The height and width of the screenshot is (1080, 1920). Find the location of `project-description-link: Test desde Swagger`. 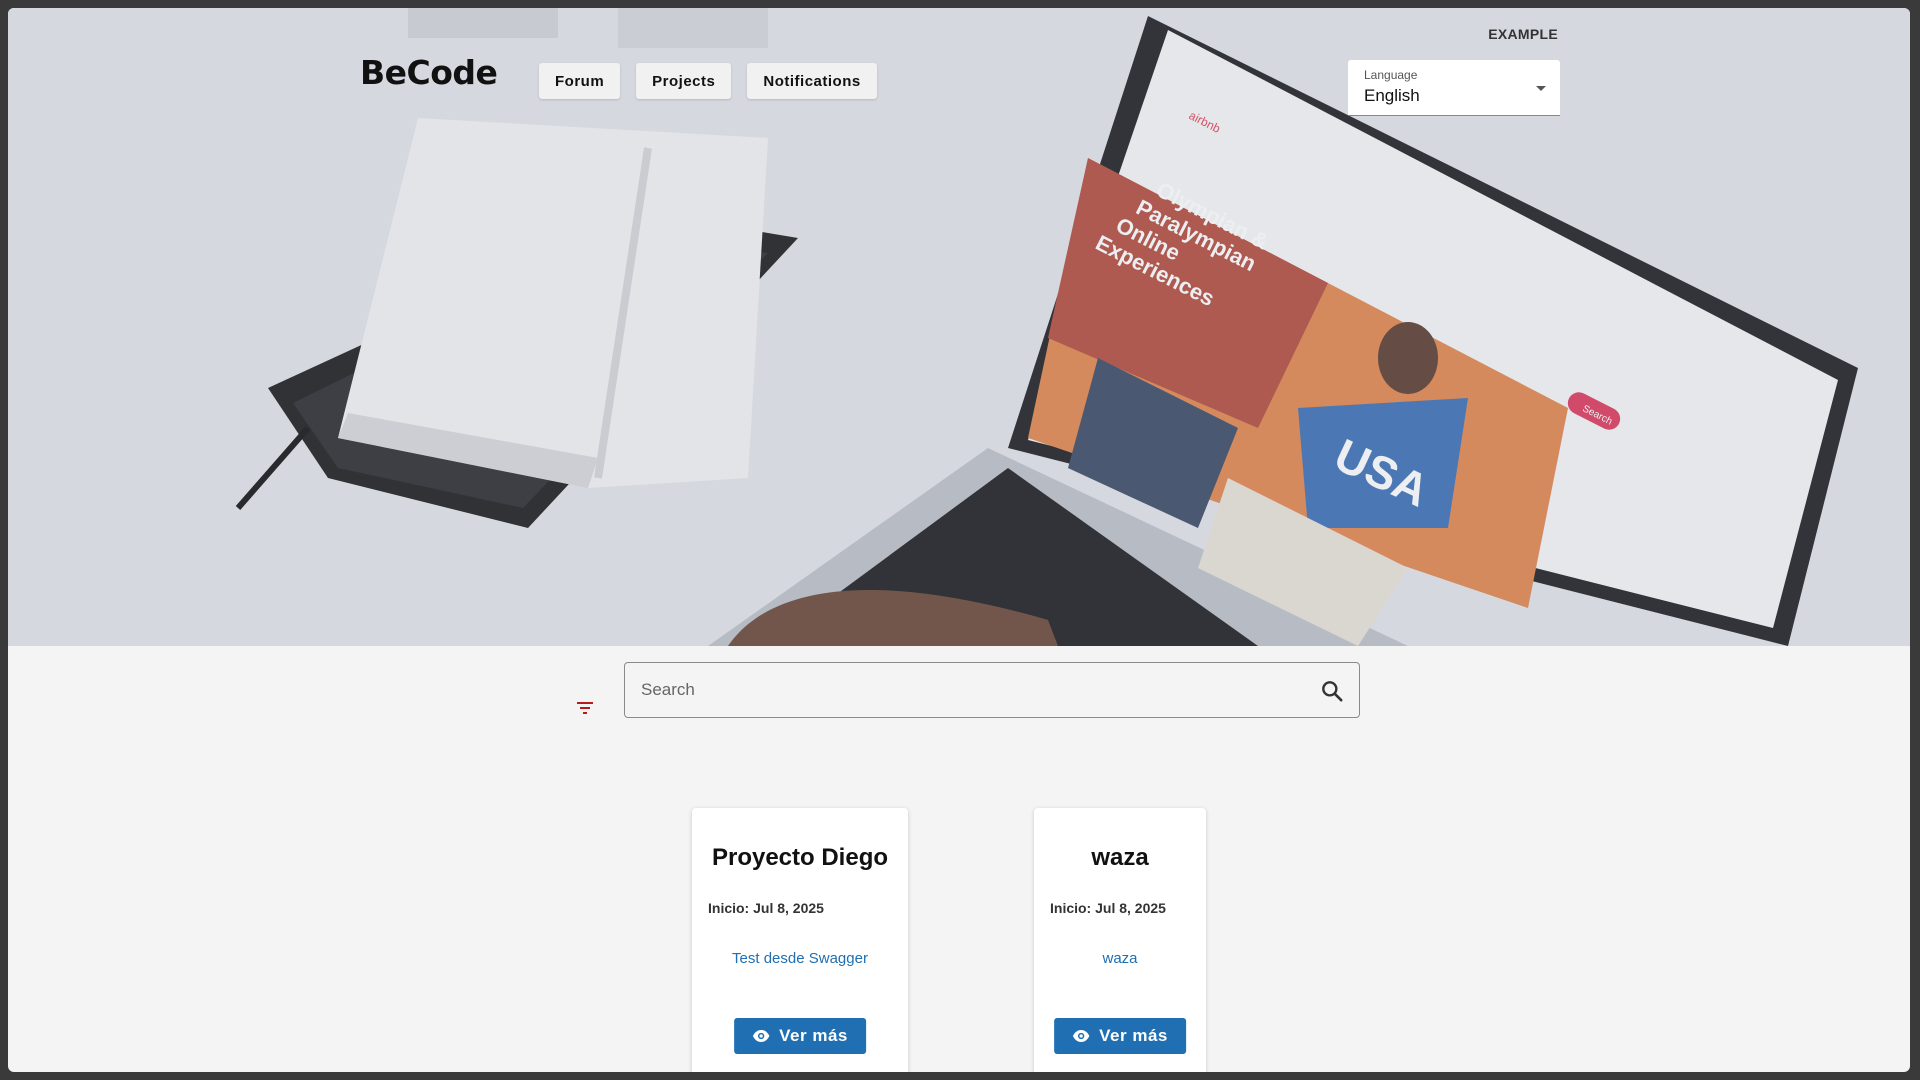

project-description-link: Test desde Swagger is located at coordinates (800, 958).